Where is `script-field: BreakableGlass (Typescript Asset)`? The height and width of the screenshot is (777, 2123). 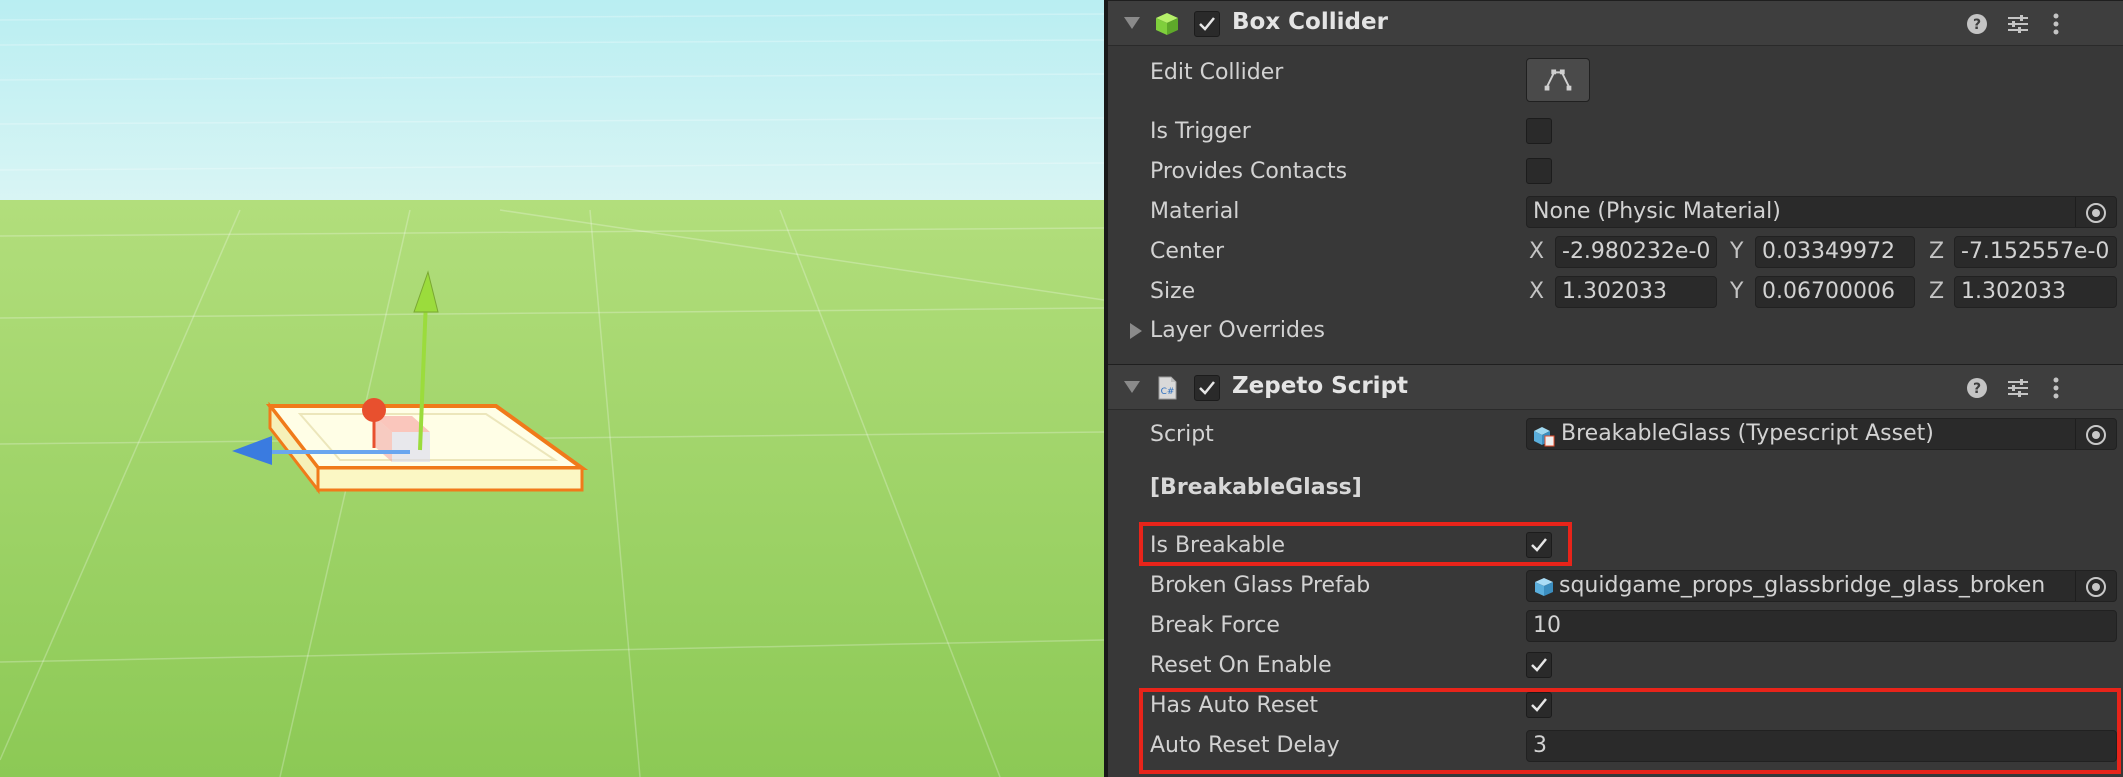 script-field: BreakableGlass (Typescript Asset) is located at coordinates (1821, 434).